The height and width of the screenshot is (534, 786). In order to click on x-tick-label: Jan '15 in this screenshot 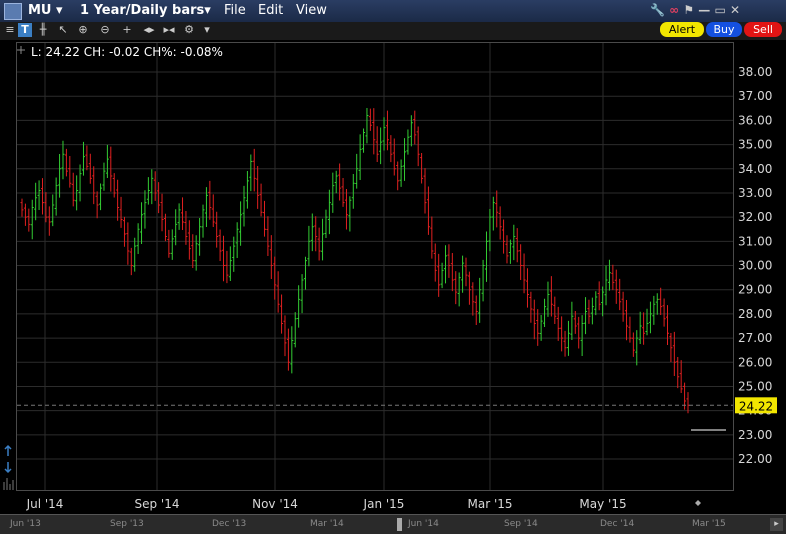, I will do `click(384, 504)`.